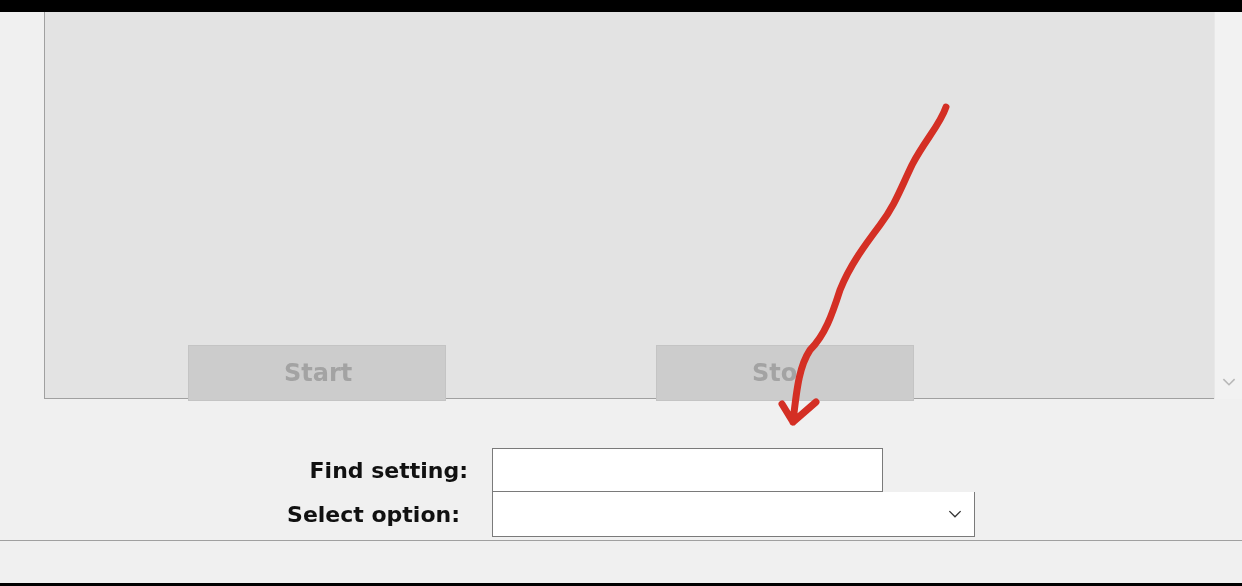  Describe the element at coordinates (373, 514) in the screenshot. I see `field-label: Select option:` at that location.